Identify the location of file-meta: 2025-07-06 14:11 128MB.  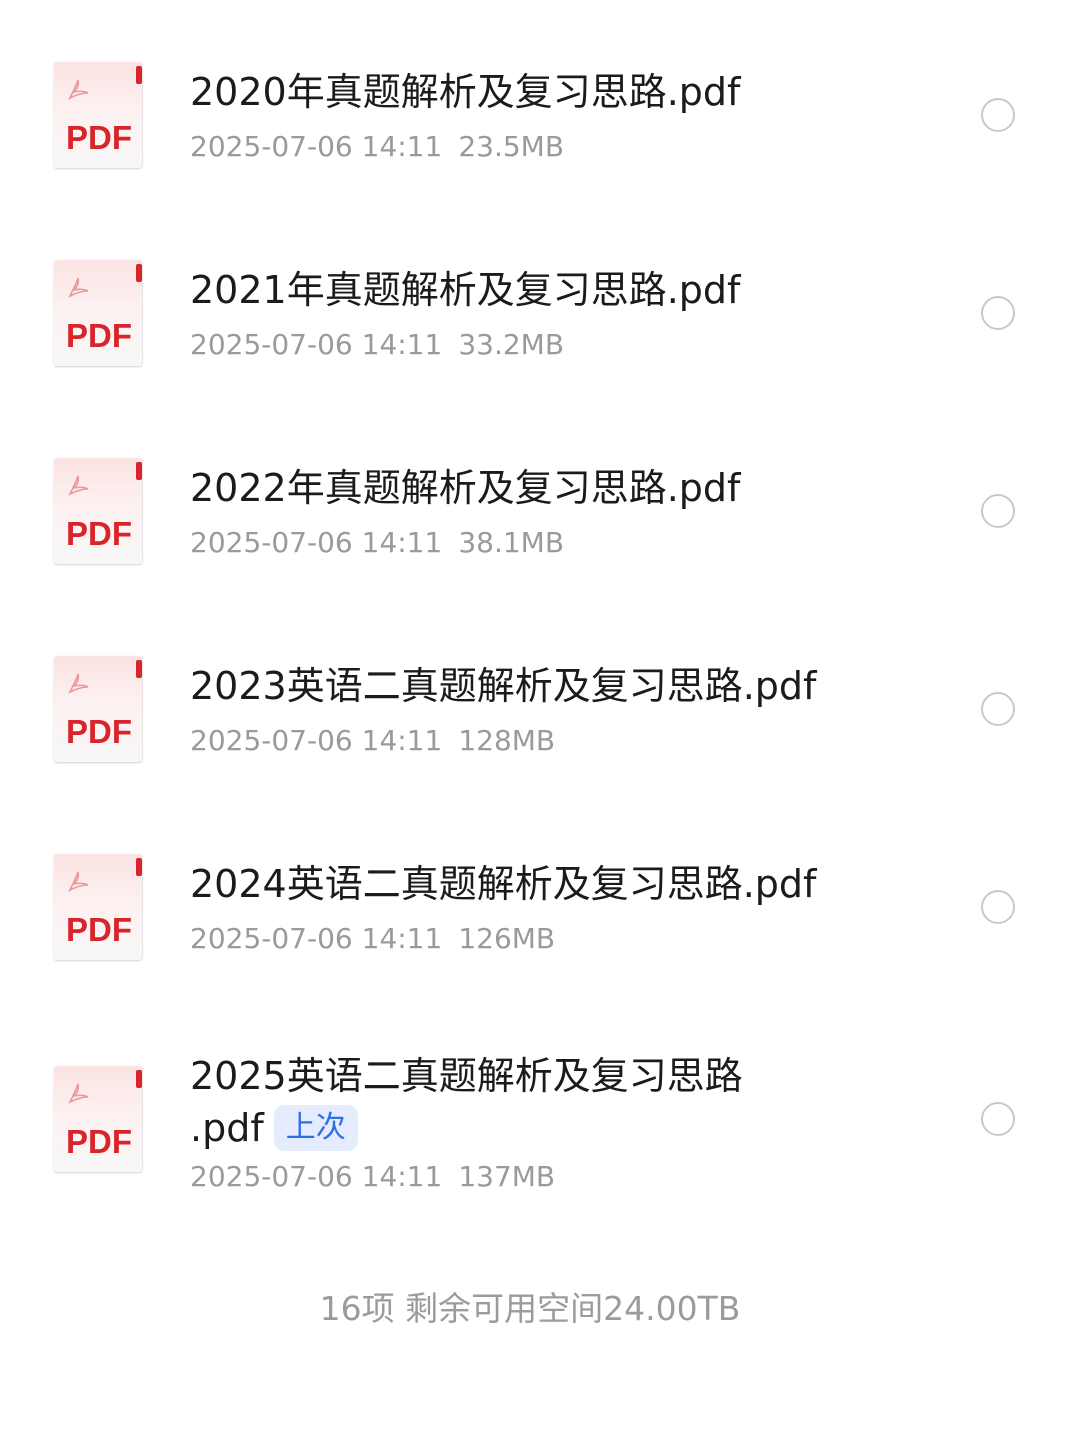
(372, 741).